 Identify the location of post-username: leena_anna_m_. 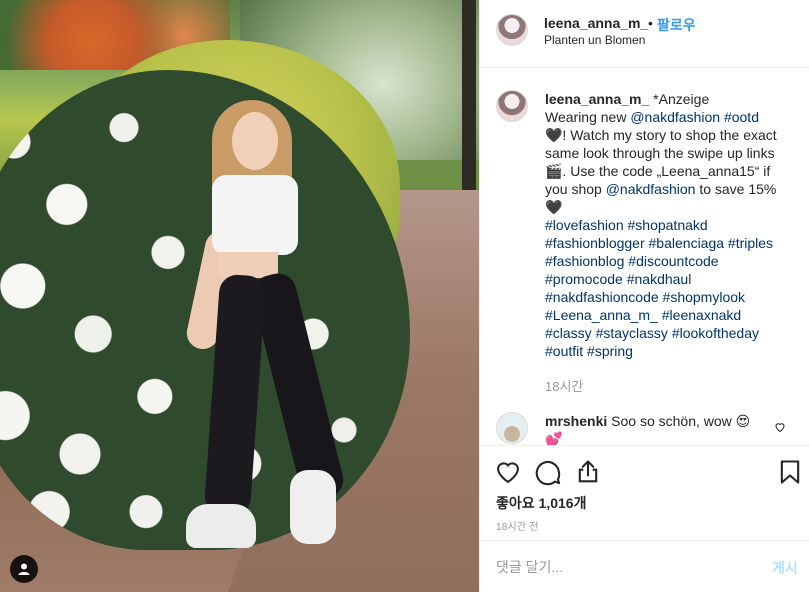
(596, 23).